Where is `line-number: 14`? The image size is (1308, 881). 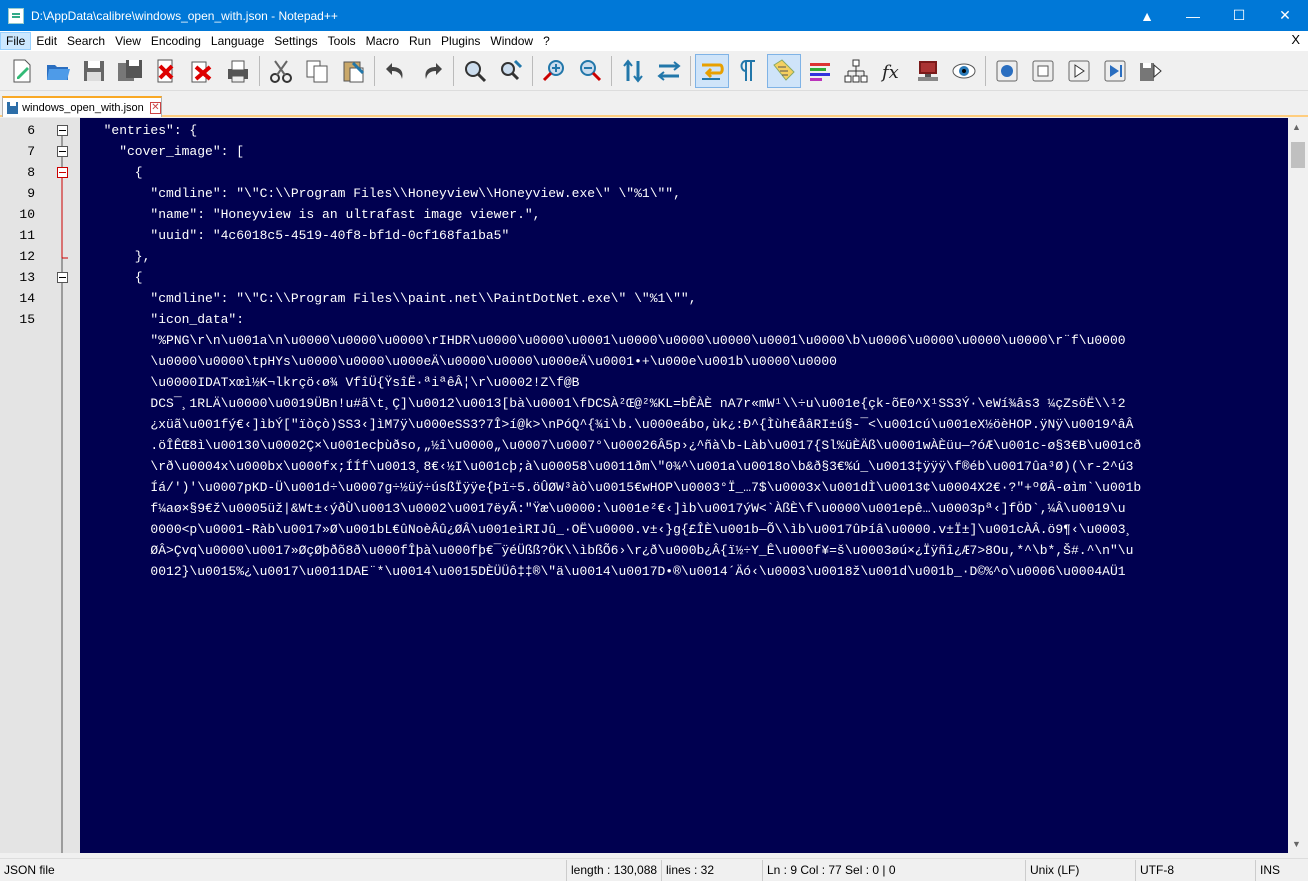 line-number: 14 is located at coordinates (27, 298).